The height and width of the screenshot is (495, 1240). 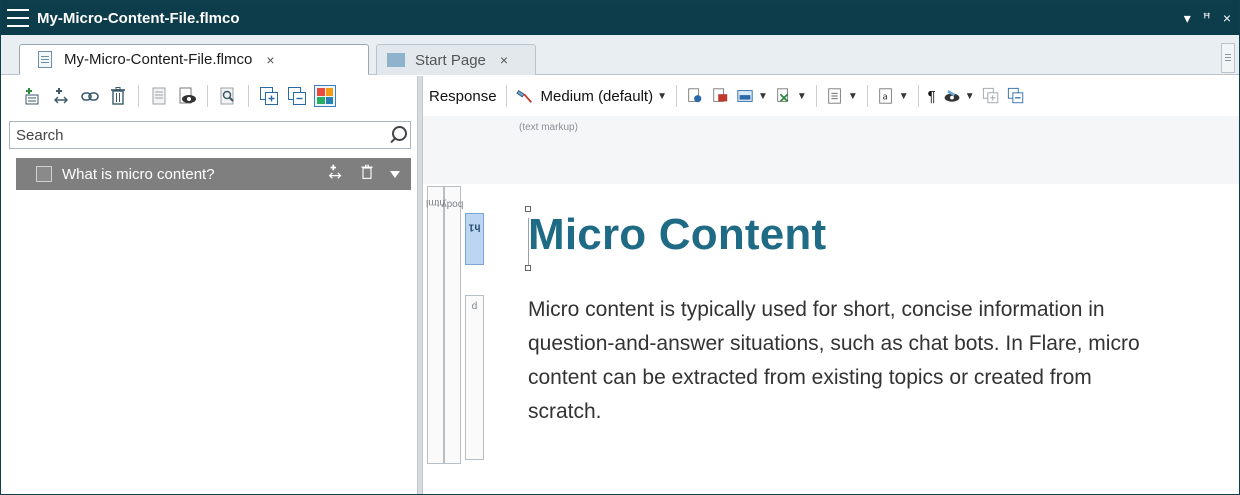 I want to click on tab-micro-content-file: My-Micro-Content-File.flmco ×, so click(x=194, y=59).